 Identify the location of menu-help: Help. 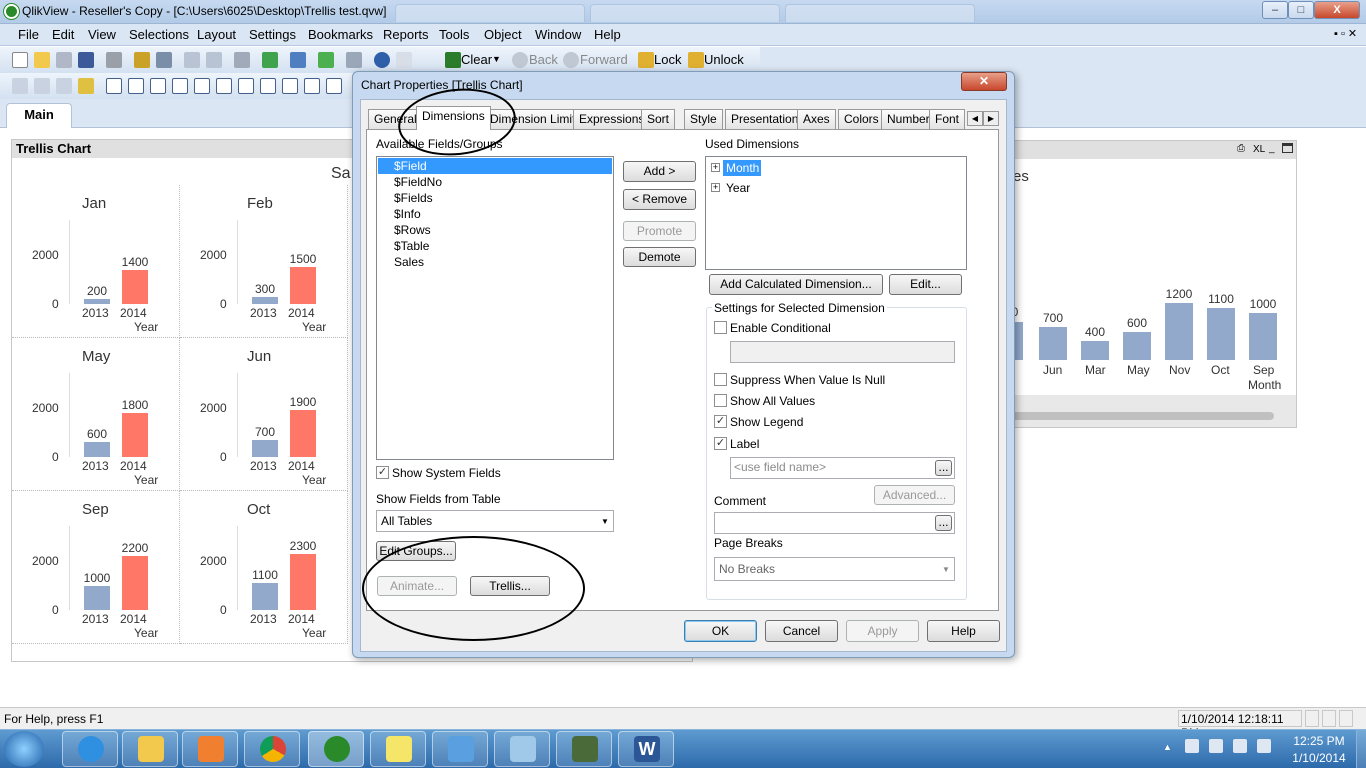
(607, 34).